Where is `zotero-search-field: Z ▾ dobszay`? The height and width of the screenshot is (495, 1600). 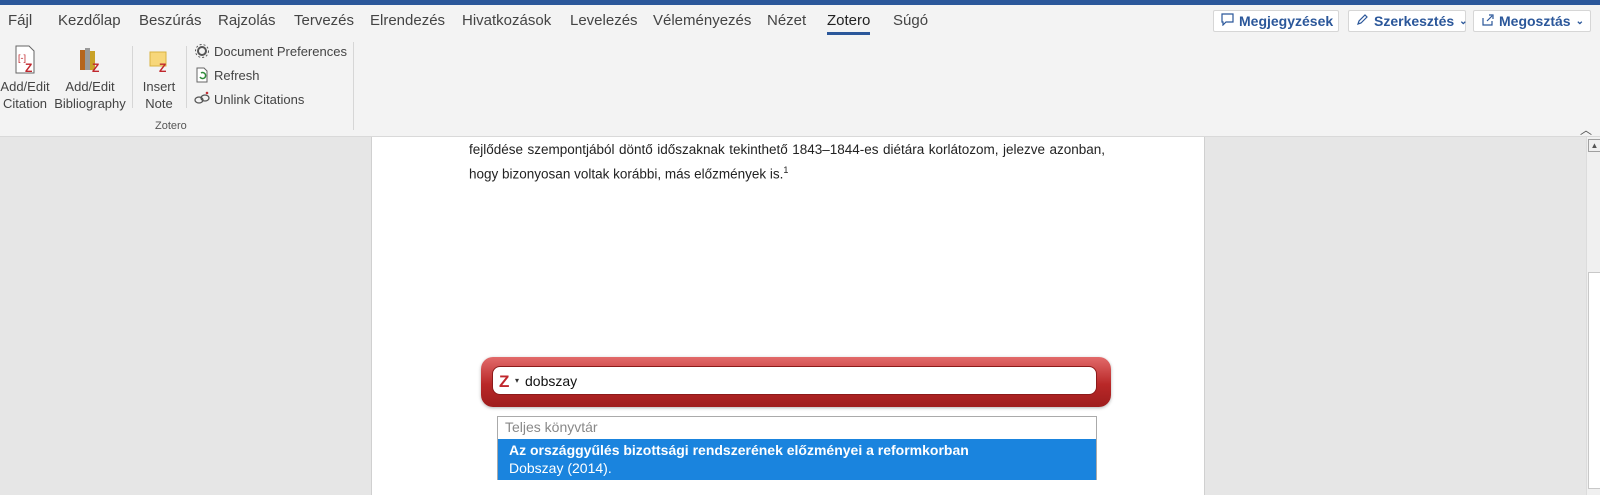
zotero-search-field: Z ▾ dobszay is located at coordinates (794, 380).